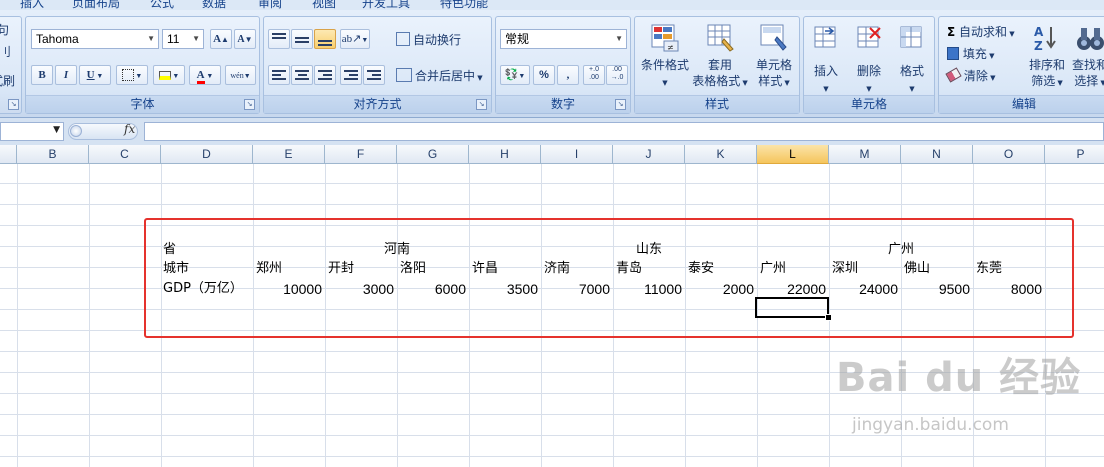 The image size is (1104, 467). Describe the element at coordinates (620, 104) in the screenshot. I see `number-launcher-icon: ↘` at that location.